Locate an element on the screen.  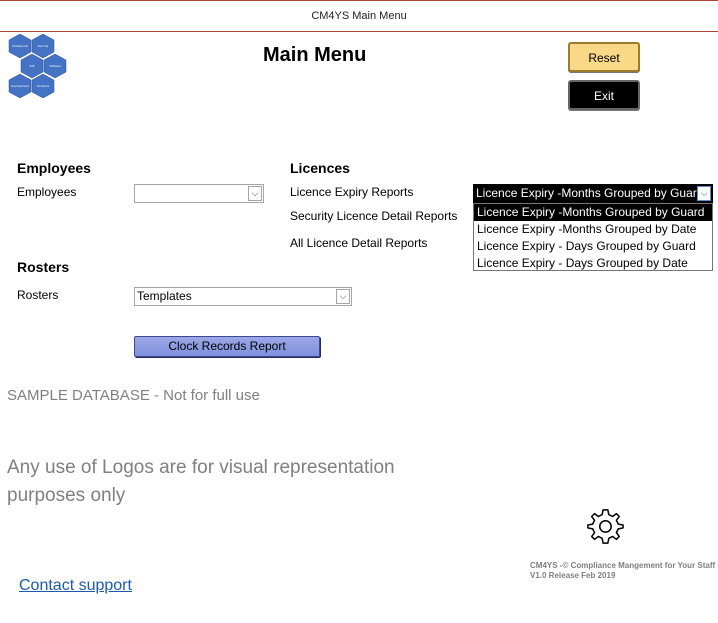
licence-expiry-combo-value: Licence Expiry -Months Grouped by Guard is located at coordinates (590, 193).